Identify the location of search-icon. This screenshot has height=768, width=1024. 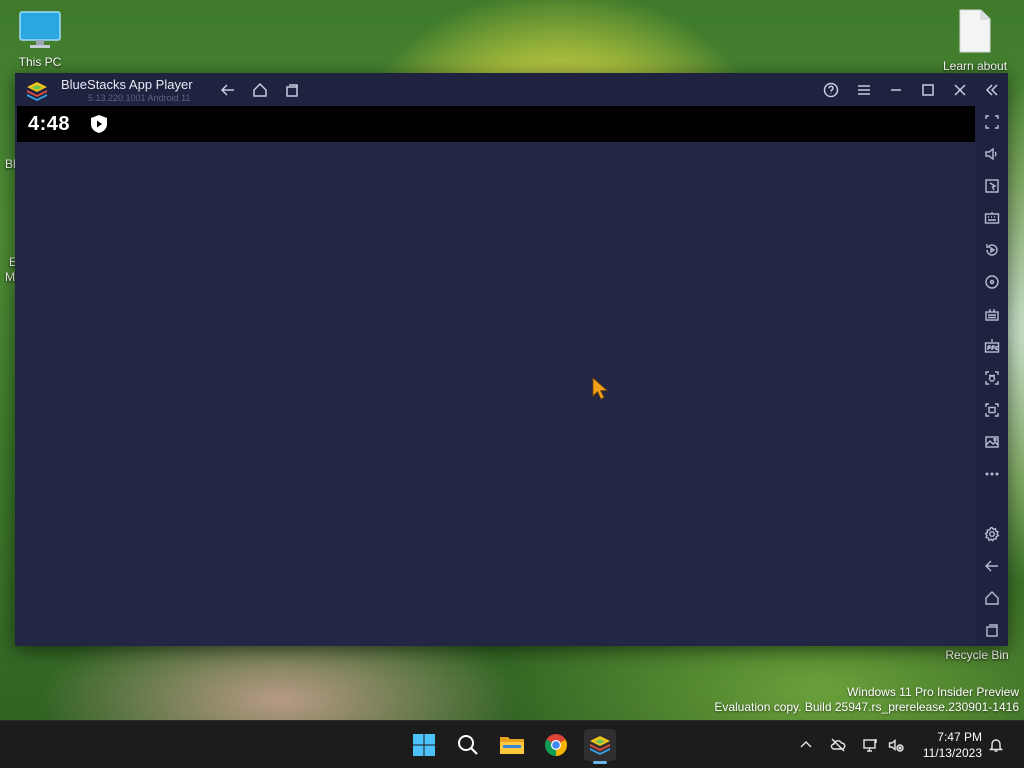
(468, 745).